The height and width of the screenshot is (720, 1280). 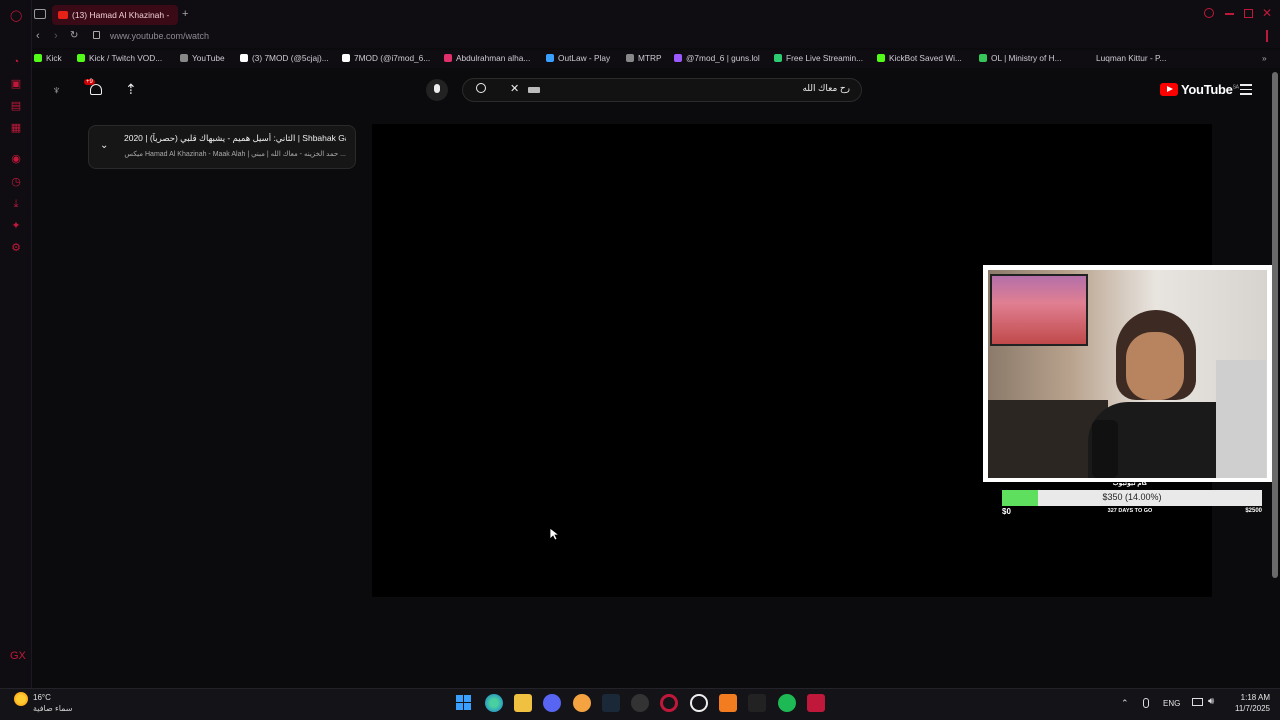 I want to click on search-icon, so click(x=481, y=88).